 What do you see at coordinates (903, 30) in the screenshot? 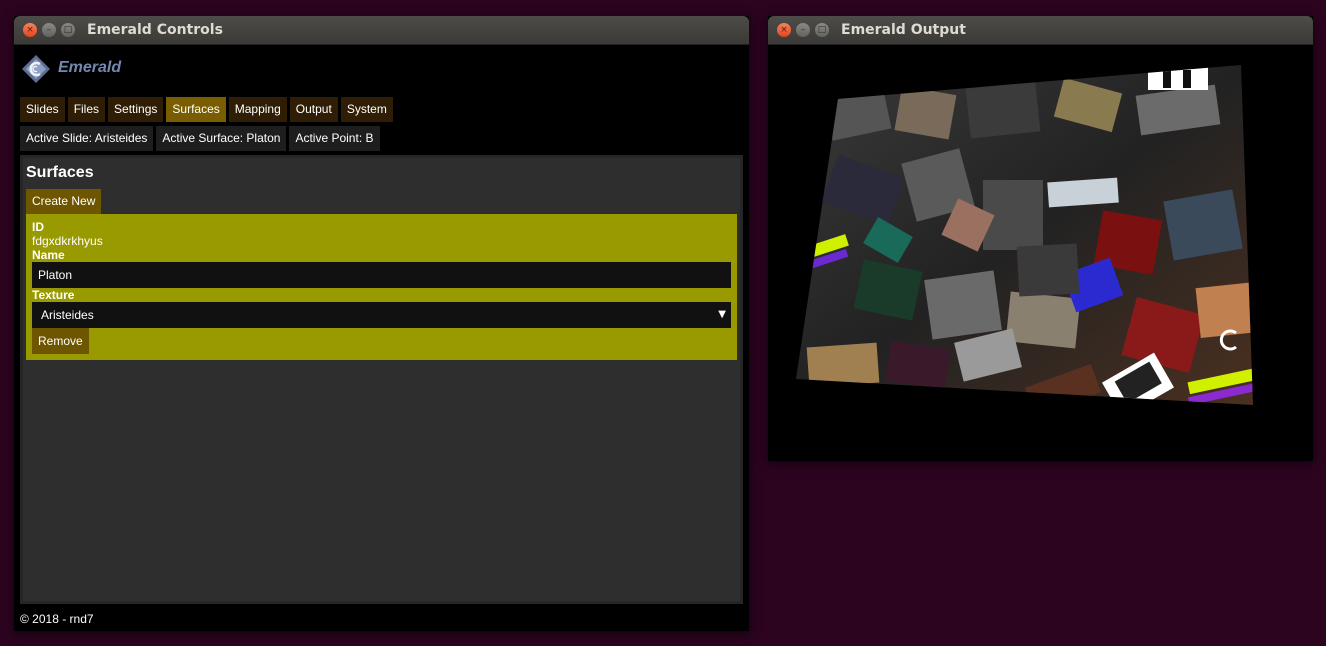
I see `window-title: Emerald Output` at bounding box center [903, 30].